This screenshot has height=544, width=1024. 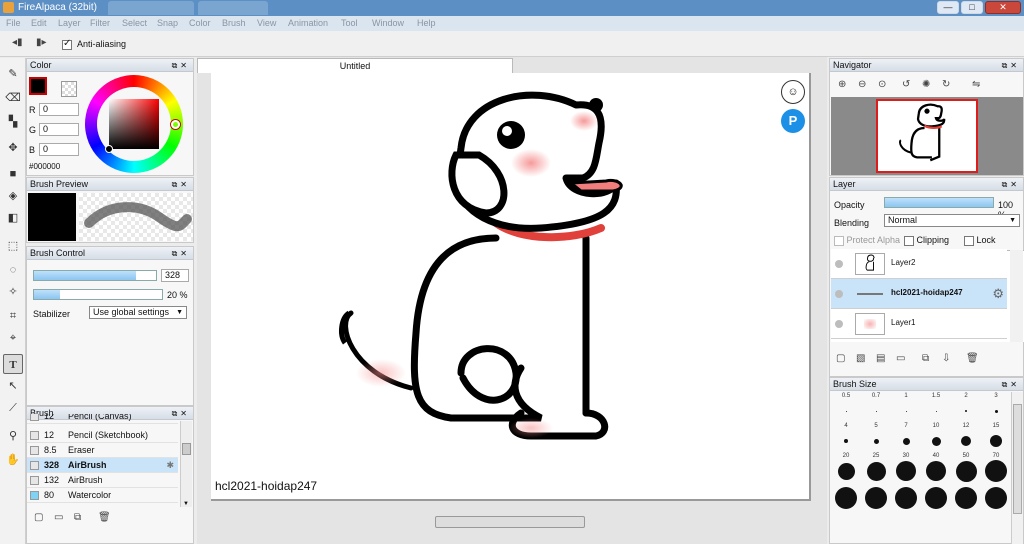 What do you see at coordinates (980, 240) in the screenshot?
I see `lock-checkbox: Lock` at bounding box center [980, 240].